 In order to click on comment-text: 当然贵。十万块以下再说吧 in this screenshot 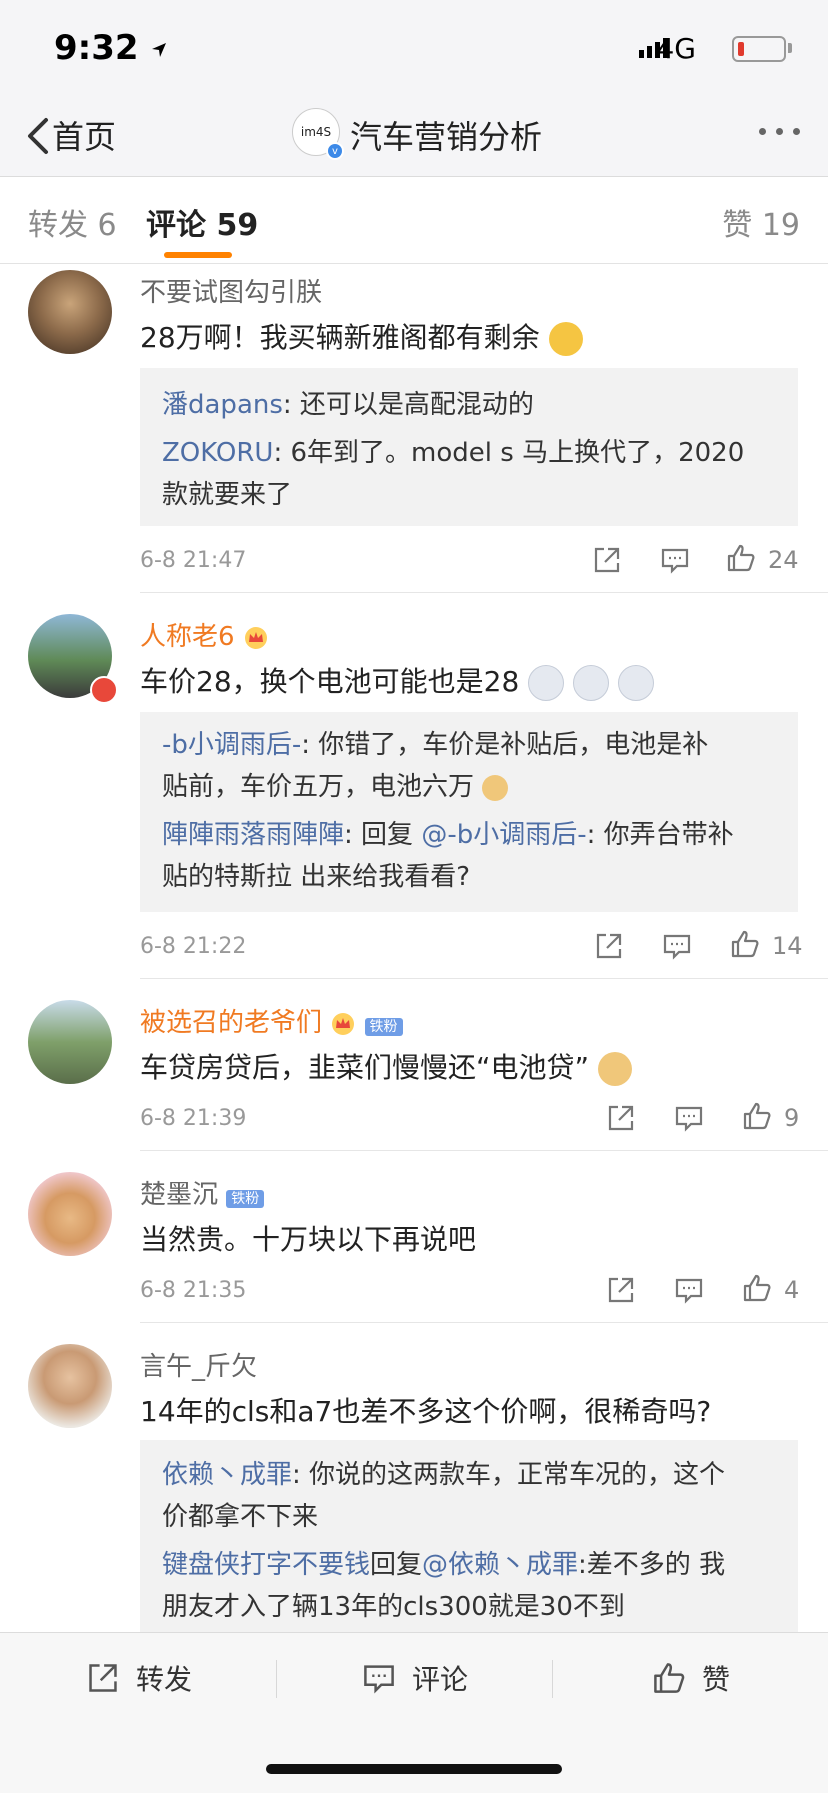, I will do `click(308, 1239)`.